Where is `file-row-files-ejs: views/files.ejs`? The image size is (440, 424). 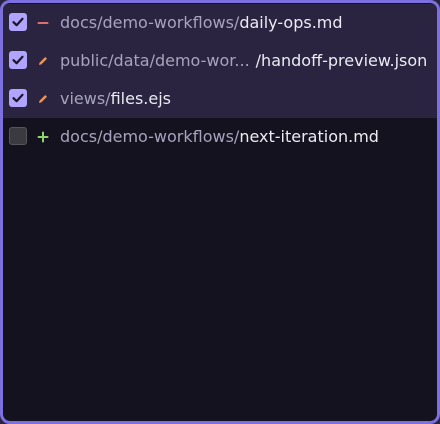 file-row-files-ejs: views/files.ejs is located at coordinates (220, 99).